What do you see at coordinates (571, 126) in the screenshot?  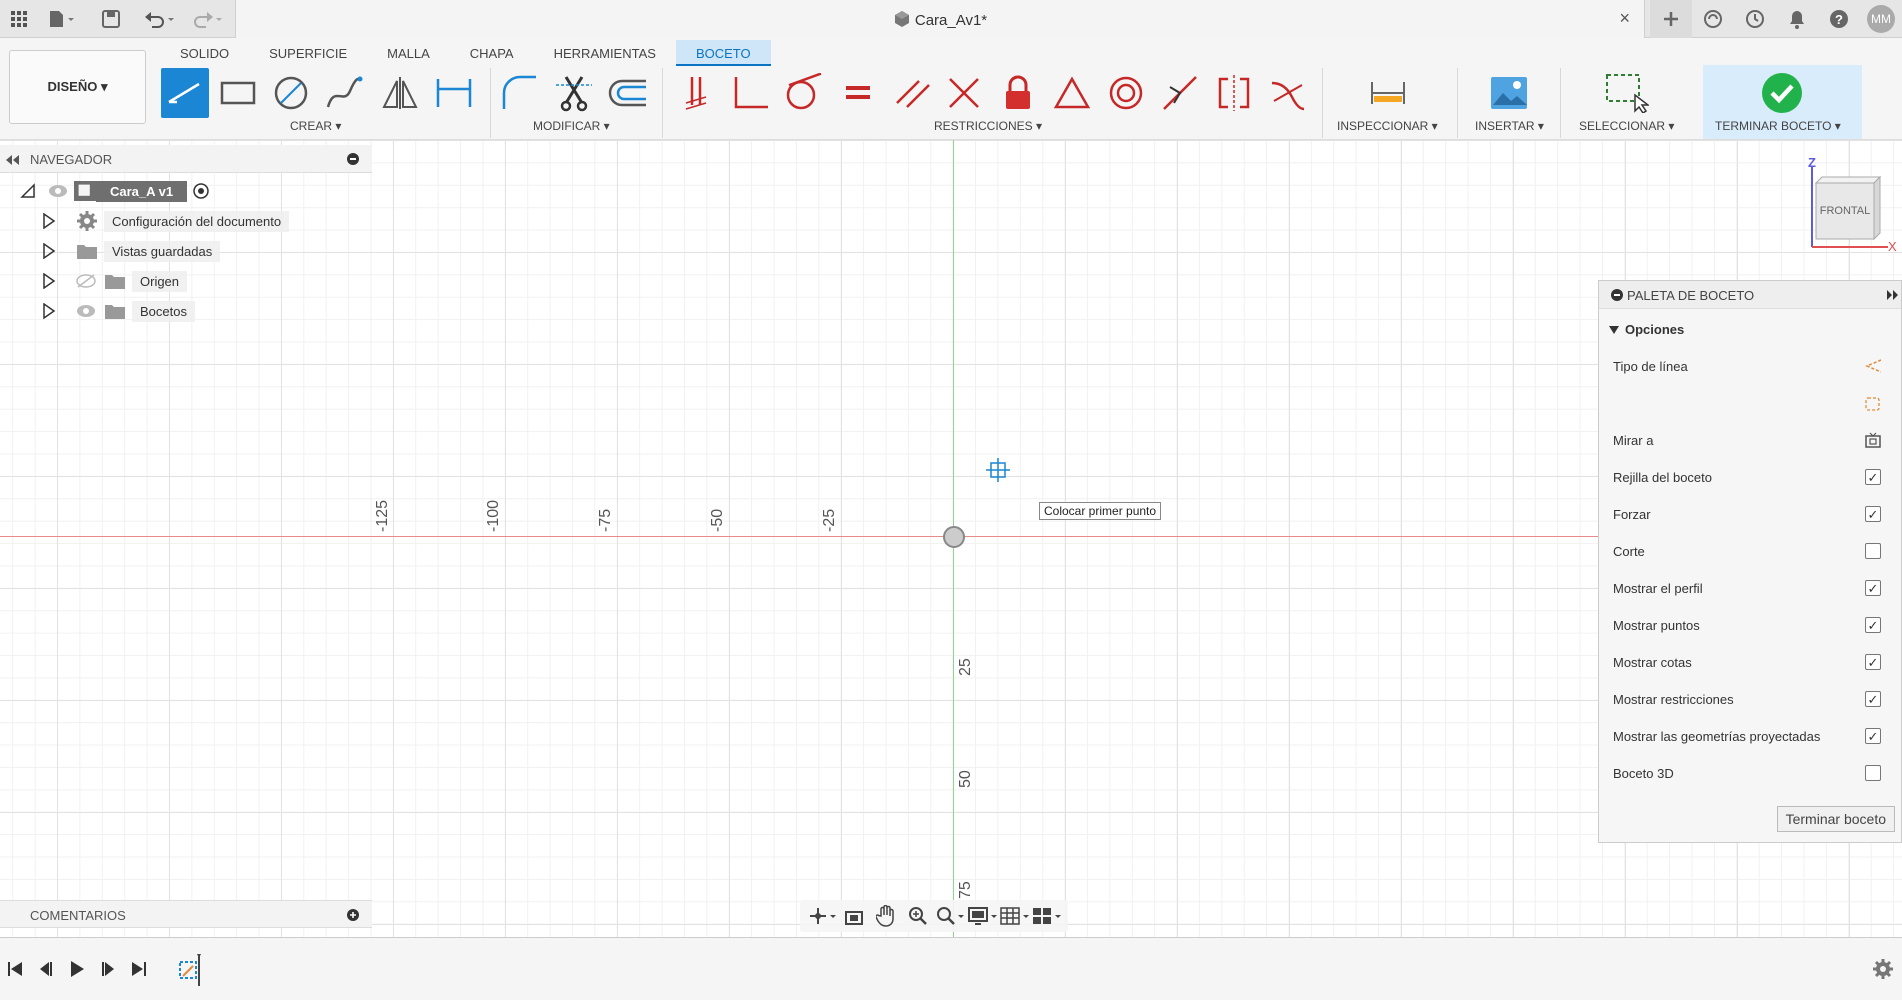 I see `group-label-modificar: MODIFICAR ▾` at bounding box center [571, 126].